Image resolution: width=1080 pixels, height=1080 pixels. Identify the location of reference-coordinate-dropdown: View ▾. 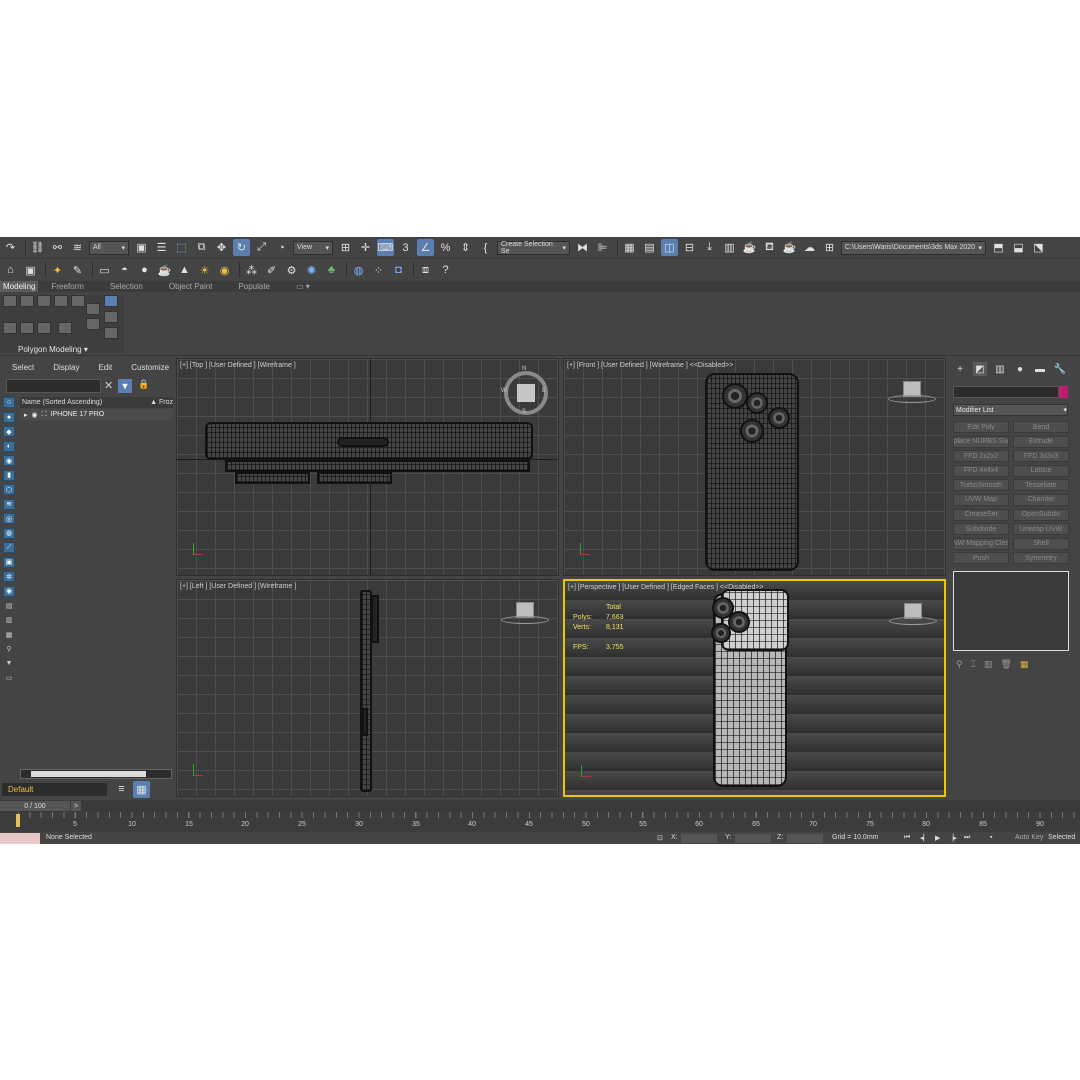
(313, 247).